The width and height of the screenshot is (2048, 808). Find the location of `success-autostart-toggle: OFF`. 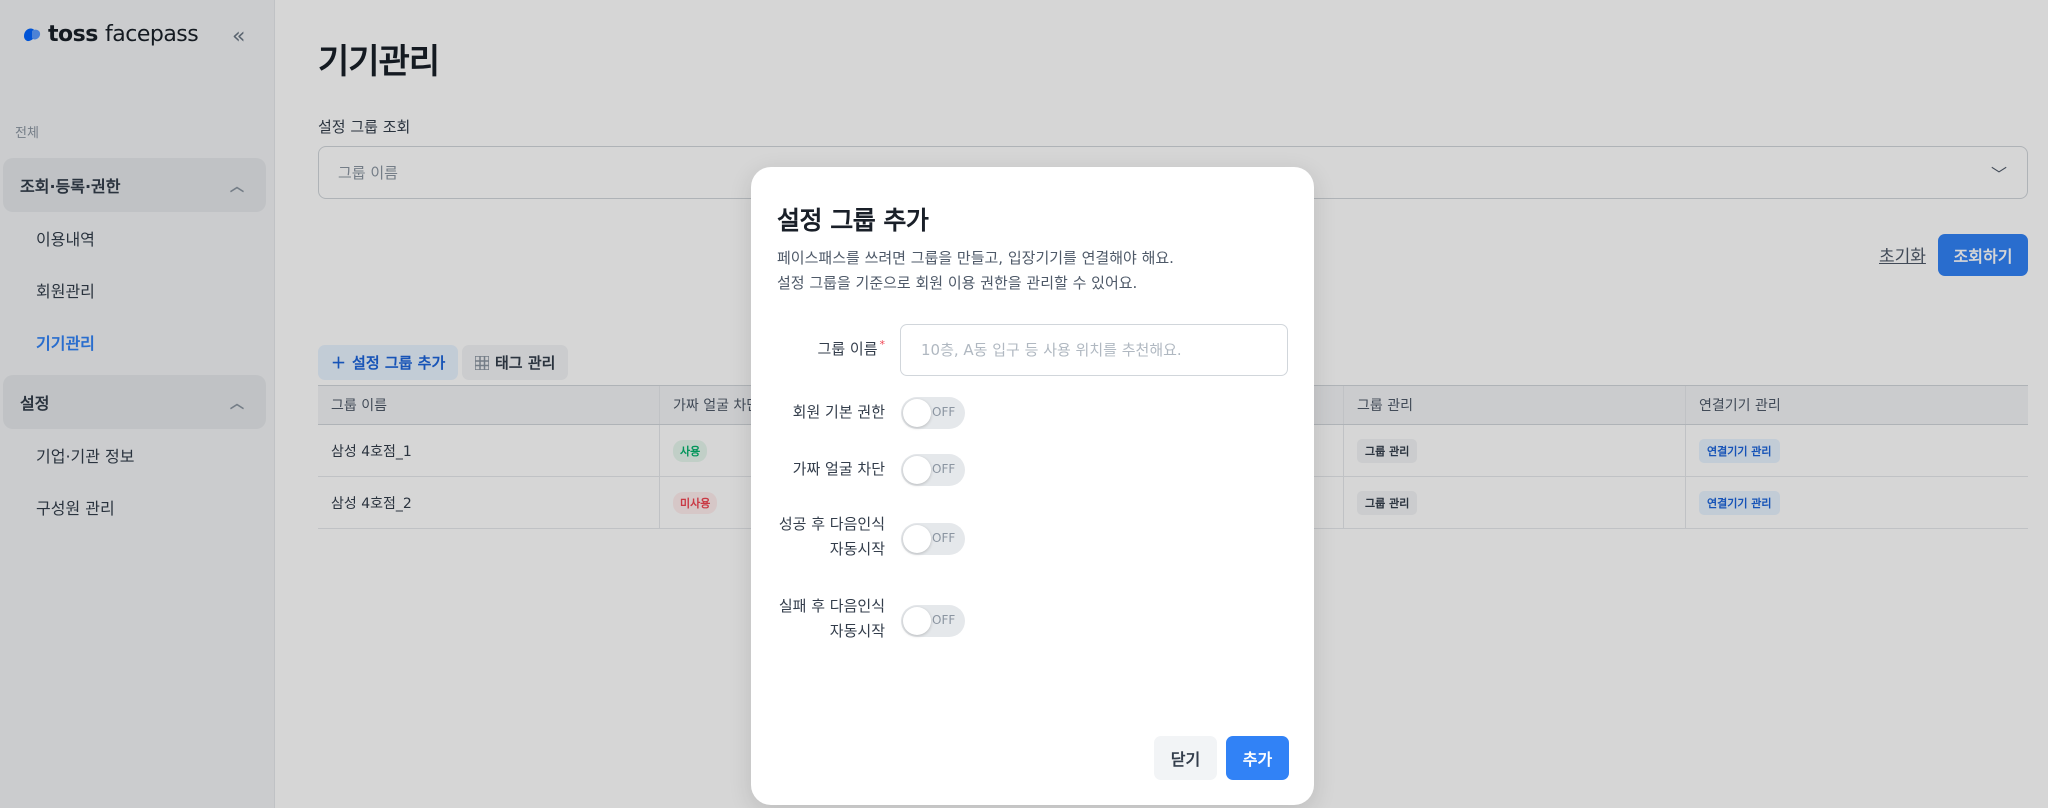

success-autostart-toggle: OFF is located at coordinates (933, 539).